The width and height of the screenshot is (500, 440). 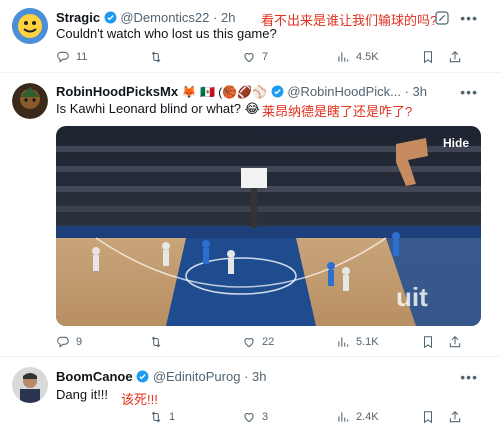 What do you see at coordinates (337, 111) in the screenshot?
I see `translation-annotation: 莱昂纳德是瞎了还是咋了?` at bounding box center [337, 111].